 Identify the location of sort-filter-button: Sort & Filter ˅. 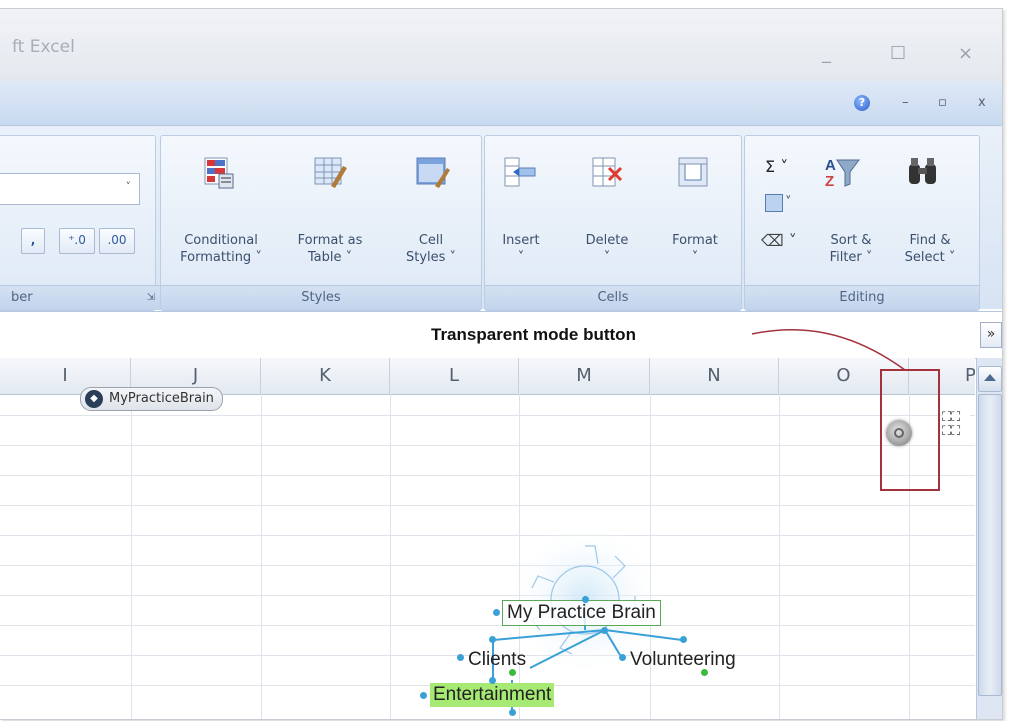
(851, 249).